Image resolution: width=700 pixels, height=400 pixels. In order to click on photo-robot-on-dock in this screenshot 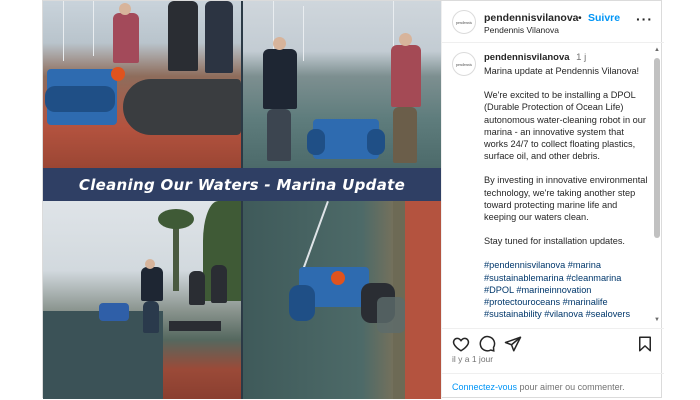, I will do `click(142, 84)`.